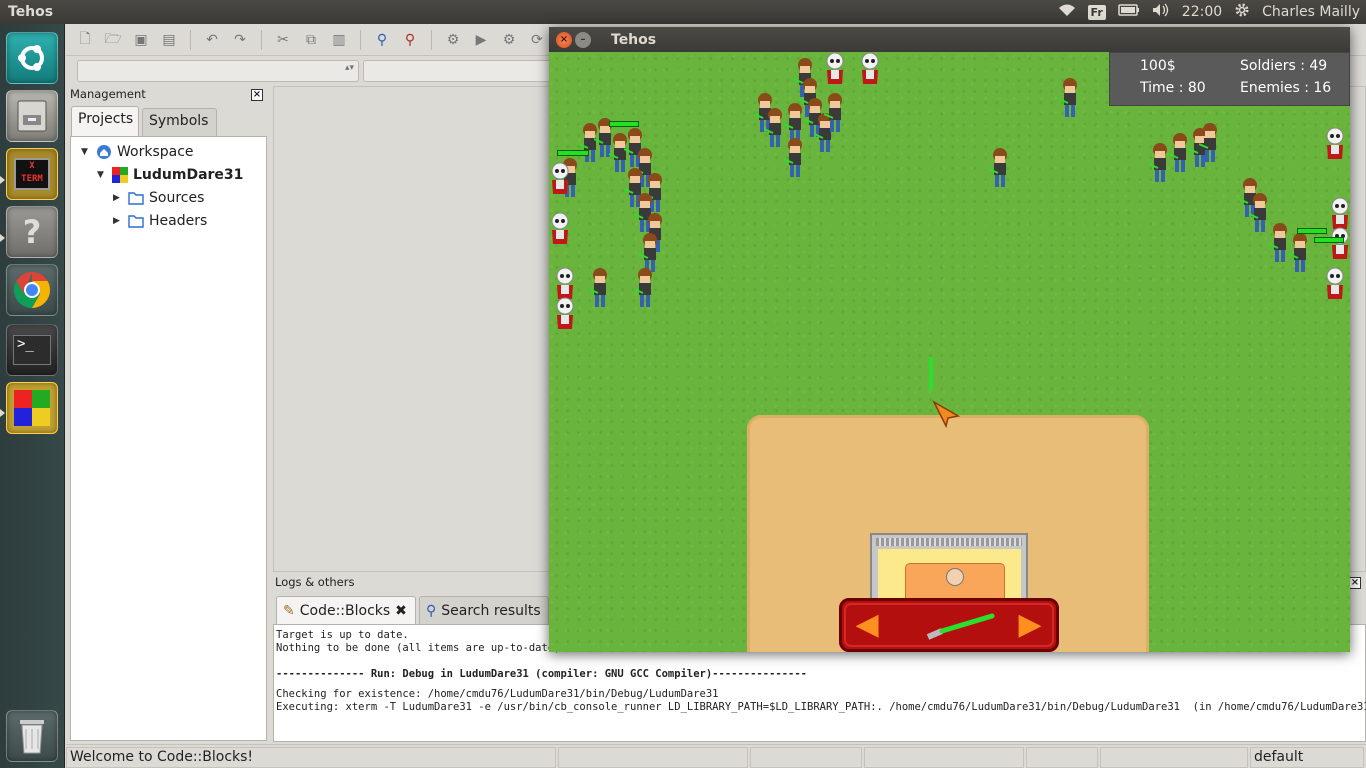  I want to click on save-all-icon: ▤, so click(169, 40).